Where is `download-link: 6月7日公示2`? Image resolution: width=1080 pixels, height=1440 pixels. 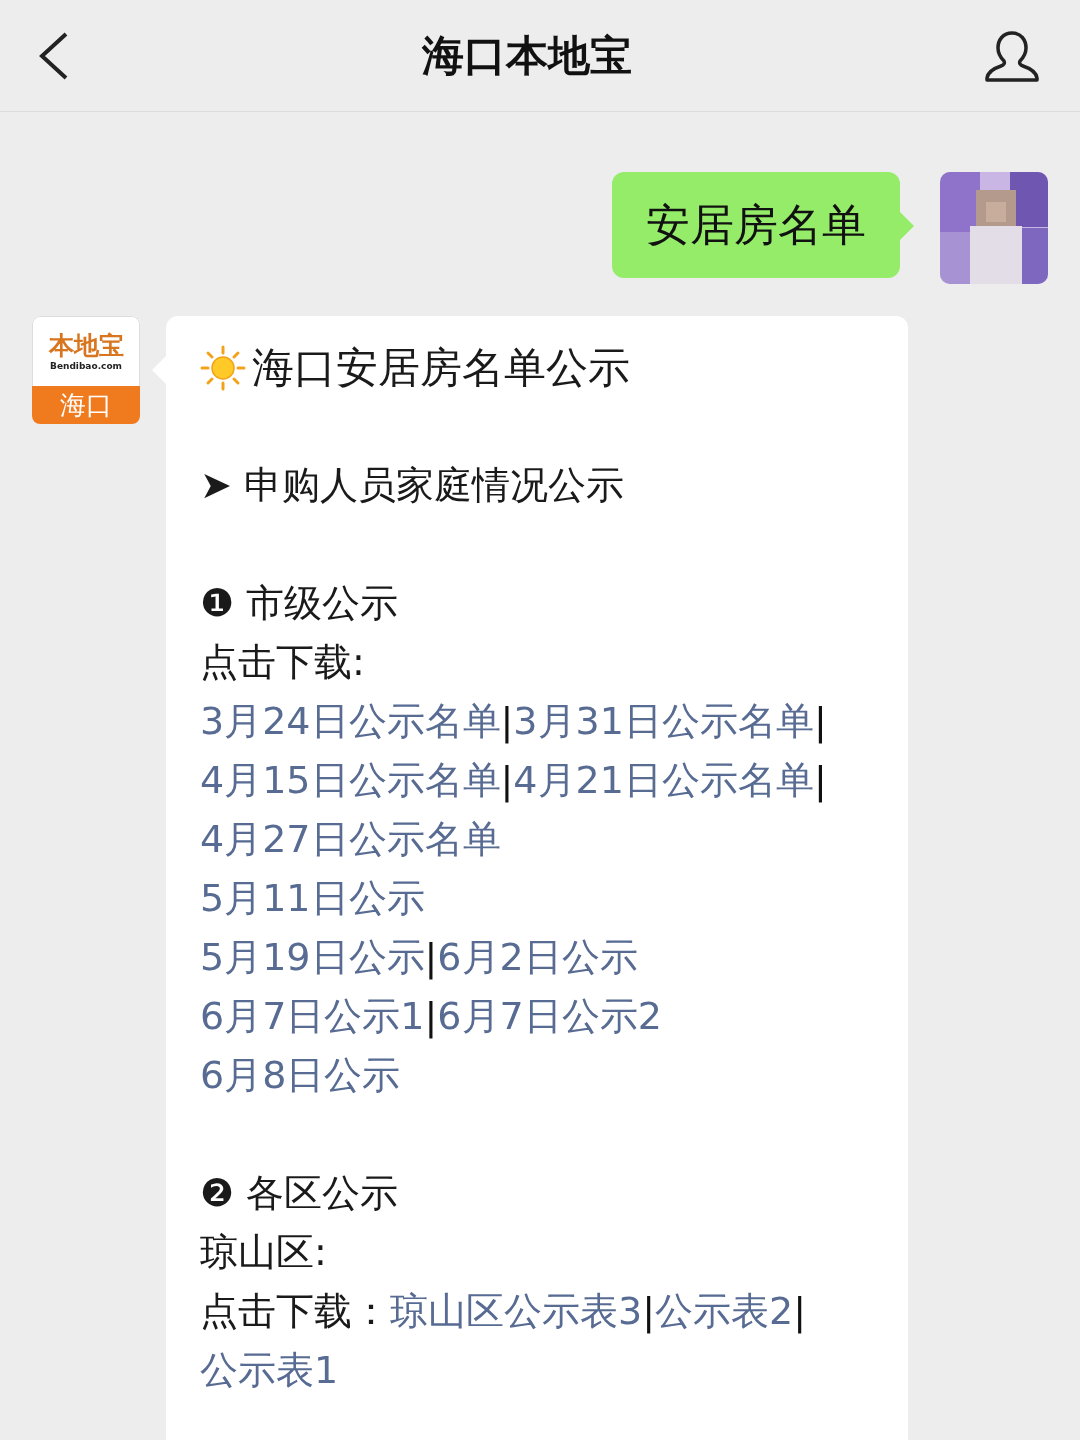 download-link: 6月7日公示2 is located at coordinates (549, 1016).